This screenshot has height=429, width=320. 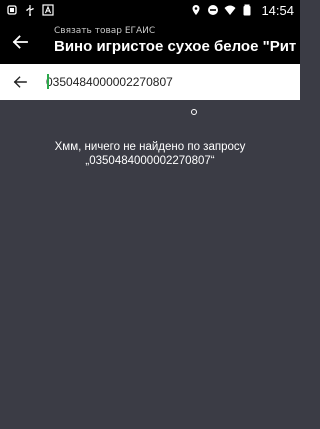 What do you see at coordinates (230, 10) in the screenshot?
I see `wifi-icon` at bounding box center [230, 10].